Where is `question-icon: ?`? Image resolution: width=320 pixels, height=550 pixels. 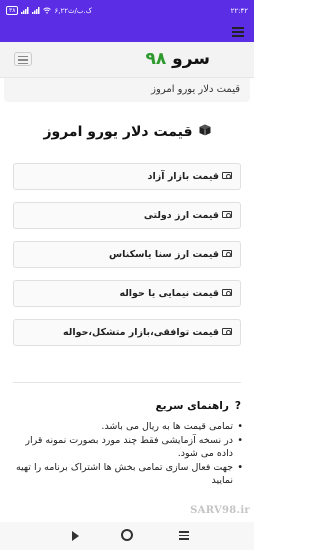 question-icon: ? is located at coordinates (237, 406).